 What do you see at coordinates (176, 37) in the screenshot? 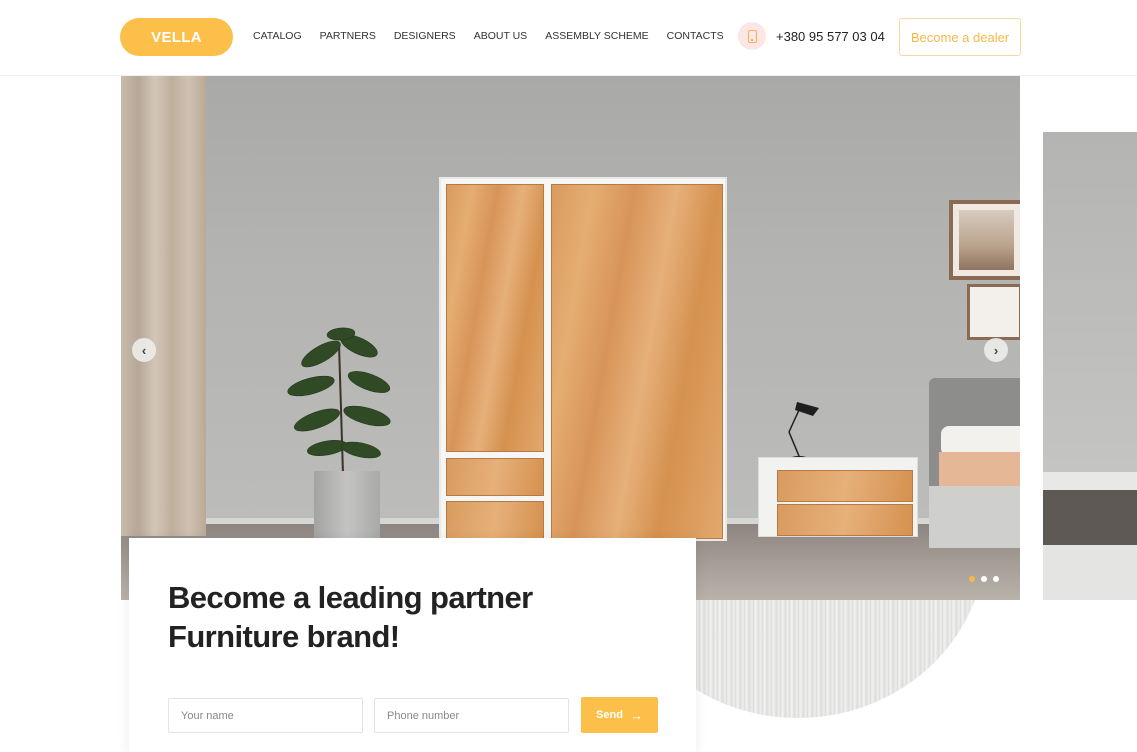
I see `logo: VELLA` at bounding box center [176, 37].